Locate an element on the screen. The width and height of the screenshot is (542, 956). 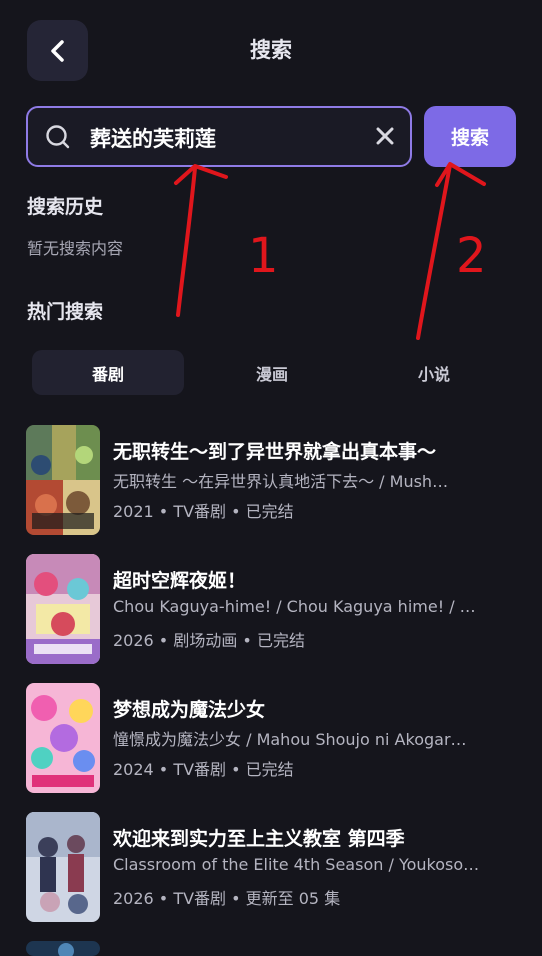
close-icon is located at coordinates (385, 138).